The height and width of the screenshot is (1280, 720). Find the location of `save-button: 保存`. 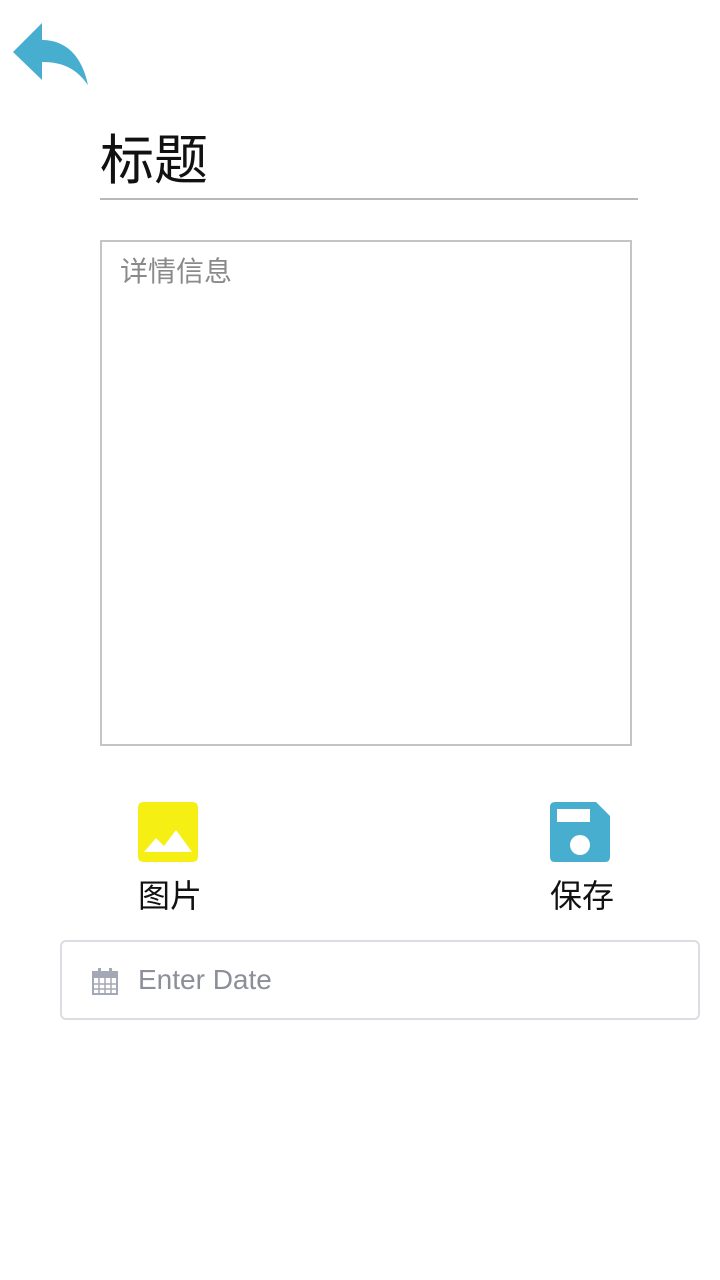

save-button: 保存 is located at coordinates (582, 860).